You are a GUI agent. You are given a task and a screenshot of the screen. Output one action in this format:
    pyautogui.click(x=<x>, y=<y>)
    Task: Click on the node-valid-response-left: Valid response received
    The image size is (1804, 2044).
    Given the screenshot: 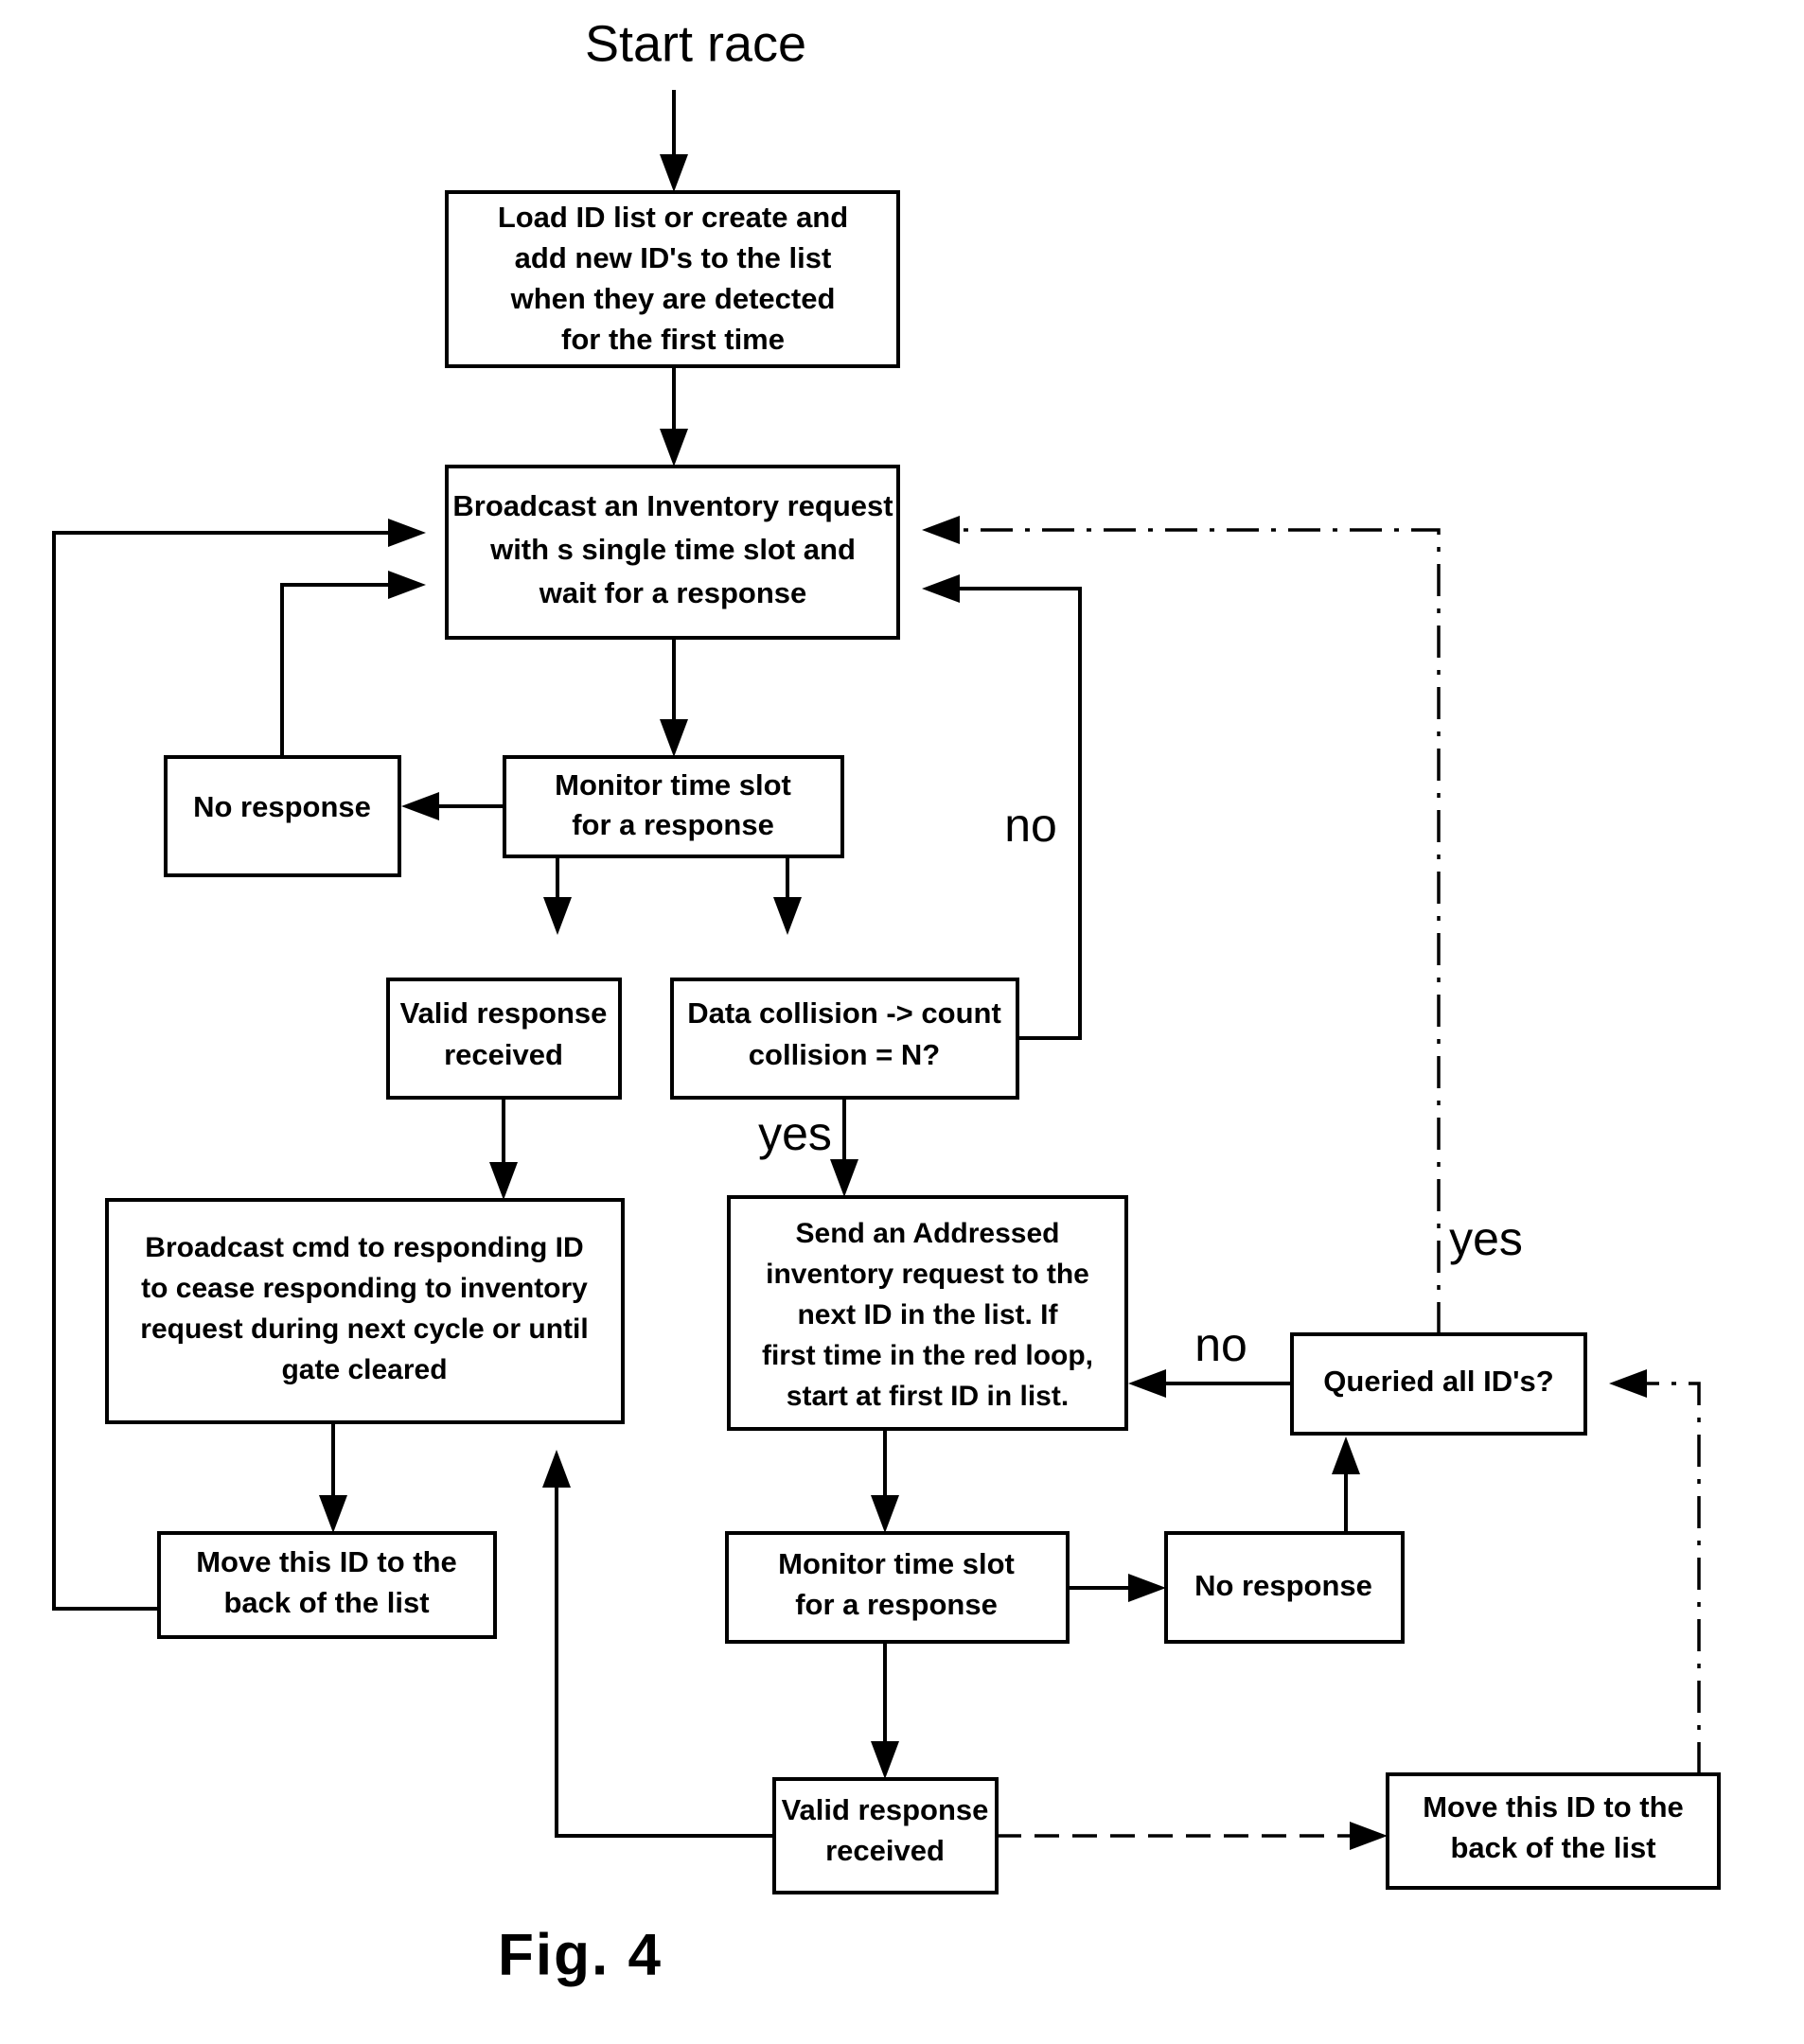 What is the action you would take?
    pyautogui.click(x=504, y=1039)
    